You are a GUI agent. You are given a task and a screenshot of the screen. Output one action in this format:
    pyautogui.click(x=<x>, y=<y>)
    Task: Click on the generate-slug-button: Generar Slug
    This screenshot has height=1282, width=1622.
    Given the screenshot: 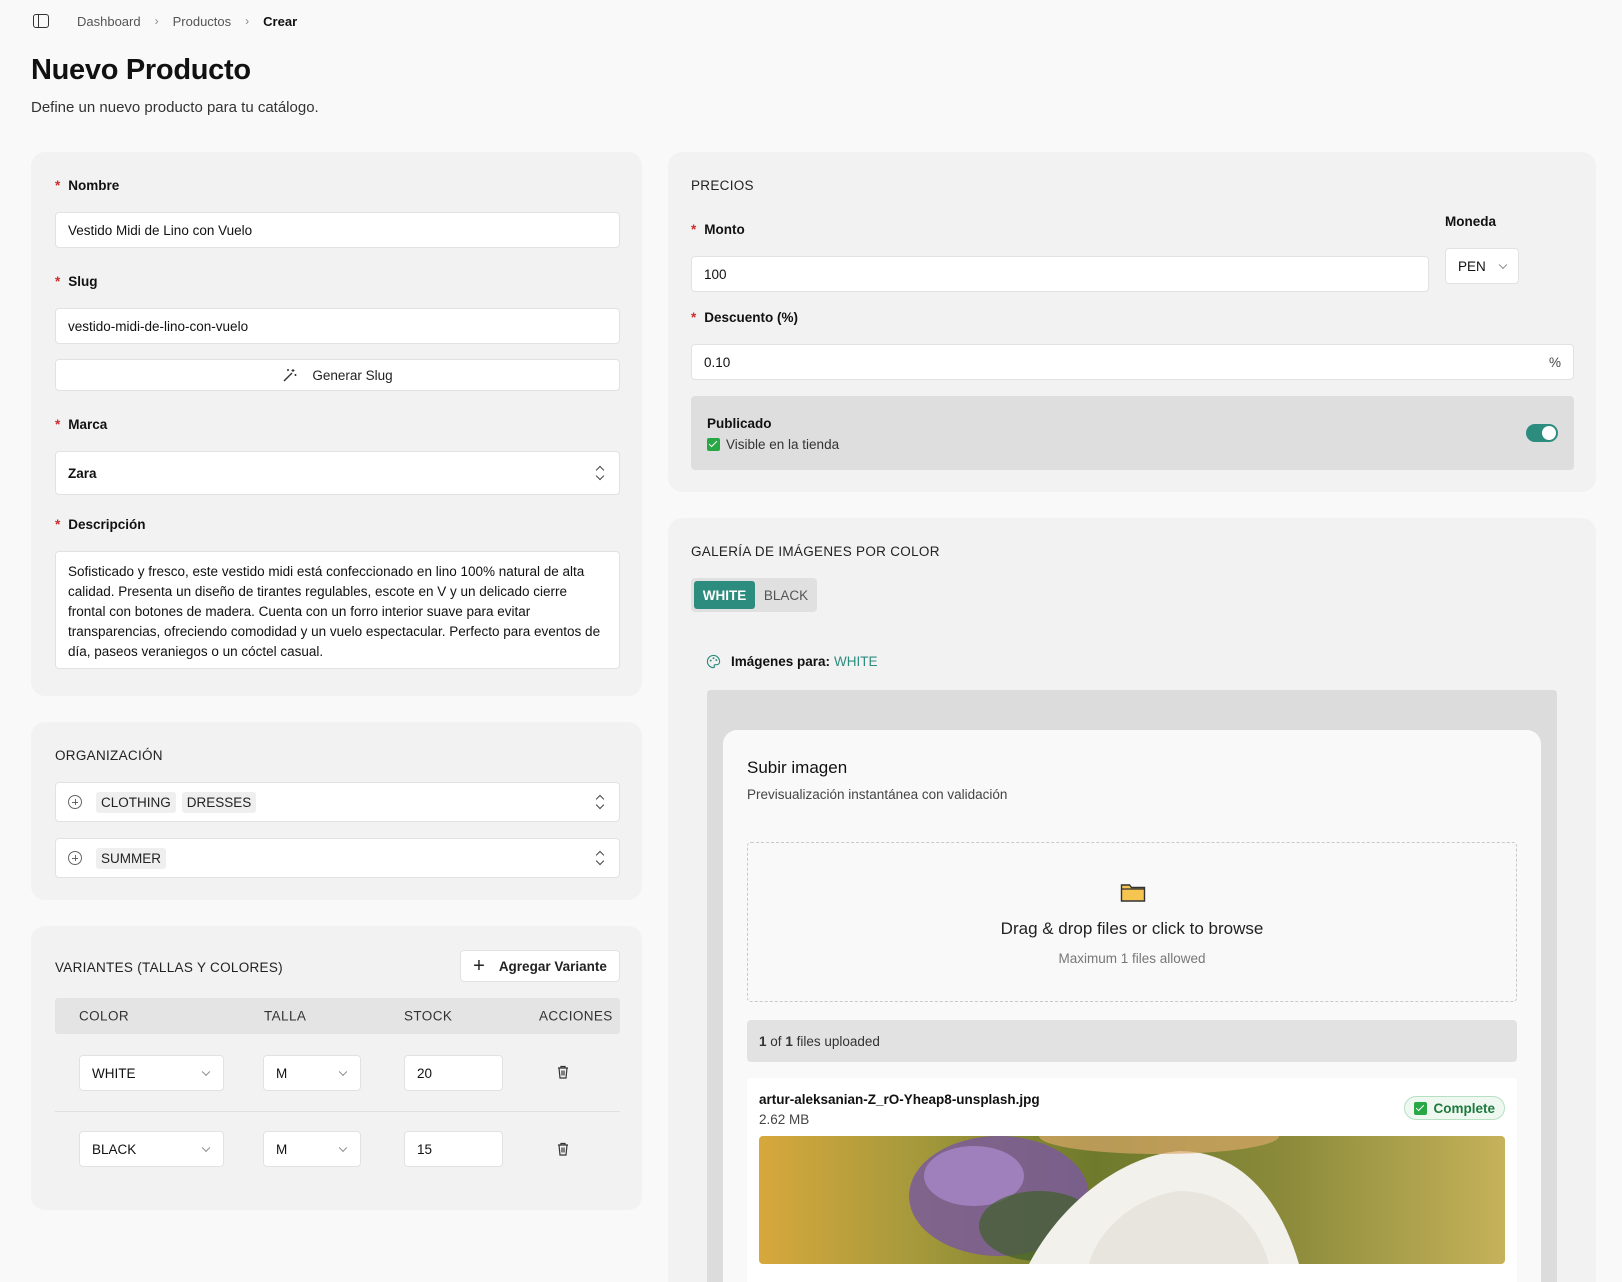 What is the action you would take?
    pyautogui.click(x=337, y=375)
    